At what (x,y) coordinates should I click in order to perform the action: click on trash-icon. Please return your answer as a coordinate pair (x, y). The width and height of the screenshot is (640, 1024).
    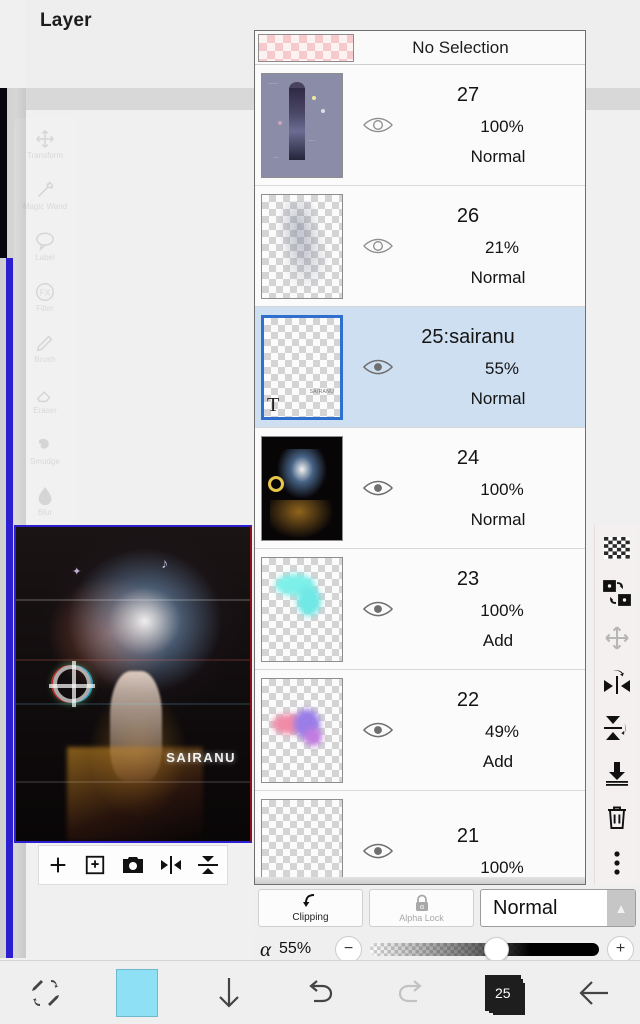
    Looking at the image, I should click on (617, 818).